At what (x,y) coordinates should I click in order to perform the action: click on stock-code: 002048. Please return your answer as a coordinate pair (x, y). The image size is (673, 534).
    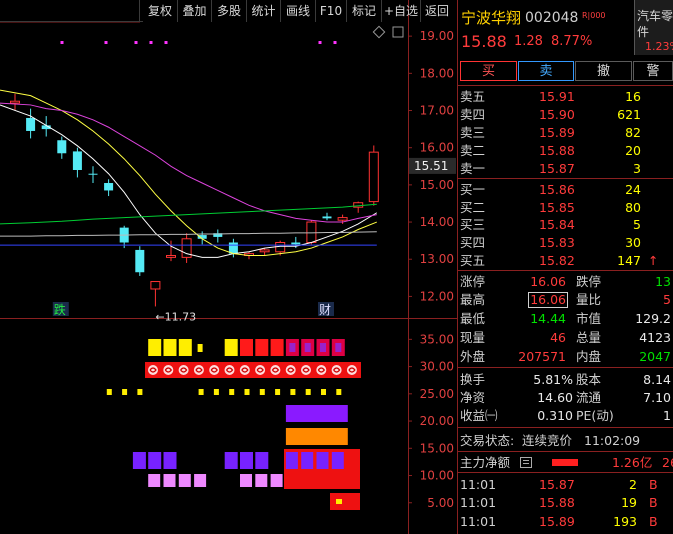
    Looking at the image, I should click on (552, 18).